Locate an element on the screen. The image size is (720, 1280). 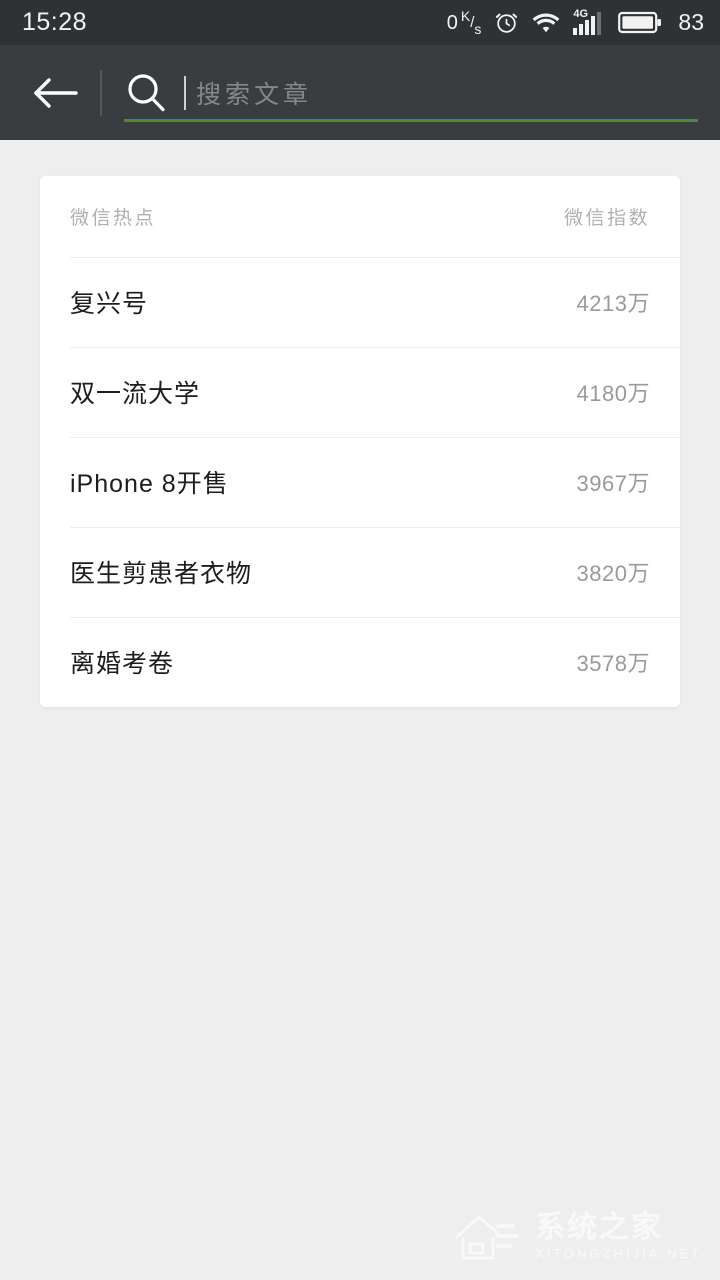
search-placeholder: 搜索文章 is located at coordinates (254, 94).